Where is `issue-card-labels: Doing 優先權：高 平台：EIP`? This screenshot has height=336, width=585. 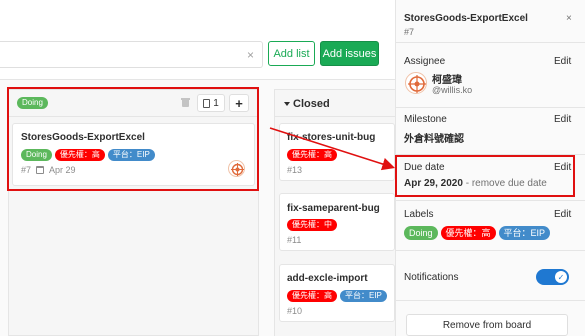
issue-card-labels: Doing 優先權：高 平台：EIP is located at coordinates (88, 155).